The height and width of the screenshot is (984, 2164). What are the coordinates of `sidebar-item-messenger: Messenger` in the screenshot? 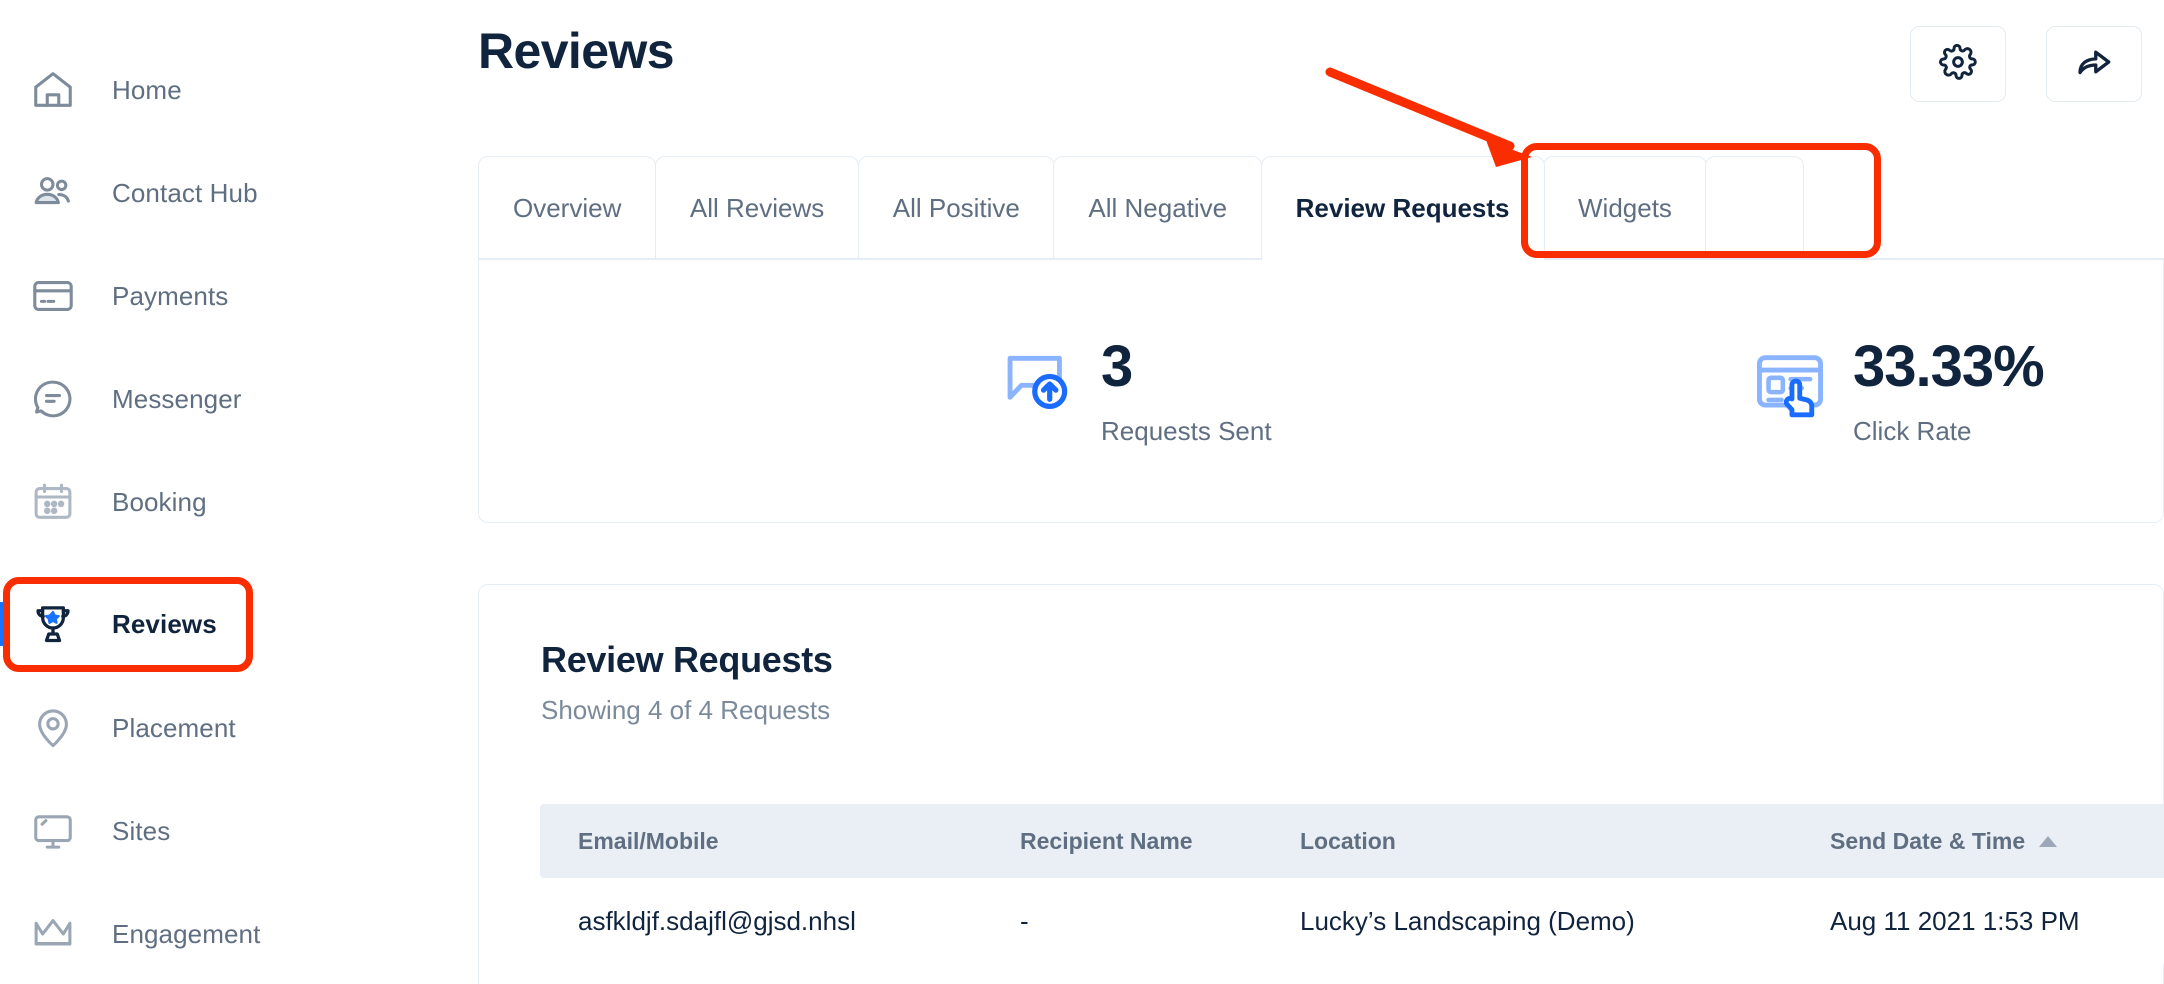 It's located at (238, 399).